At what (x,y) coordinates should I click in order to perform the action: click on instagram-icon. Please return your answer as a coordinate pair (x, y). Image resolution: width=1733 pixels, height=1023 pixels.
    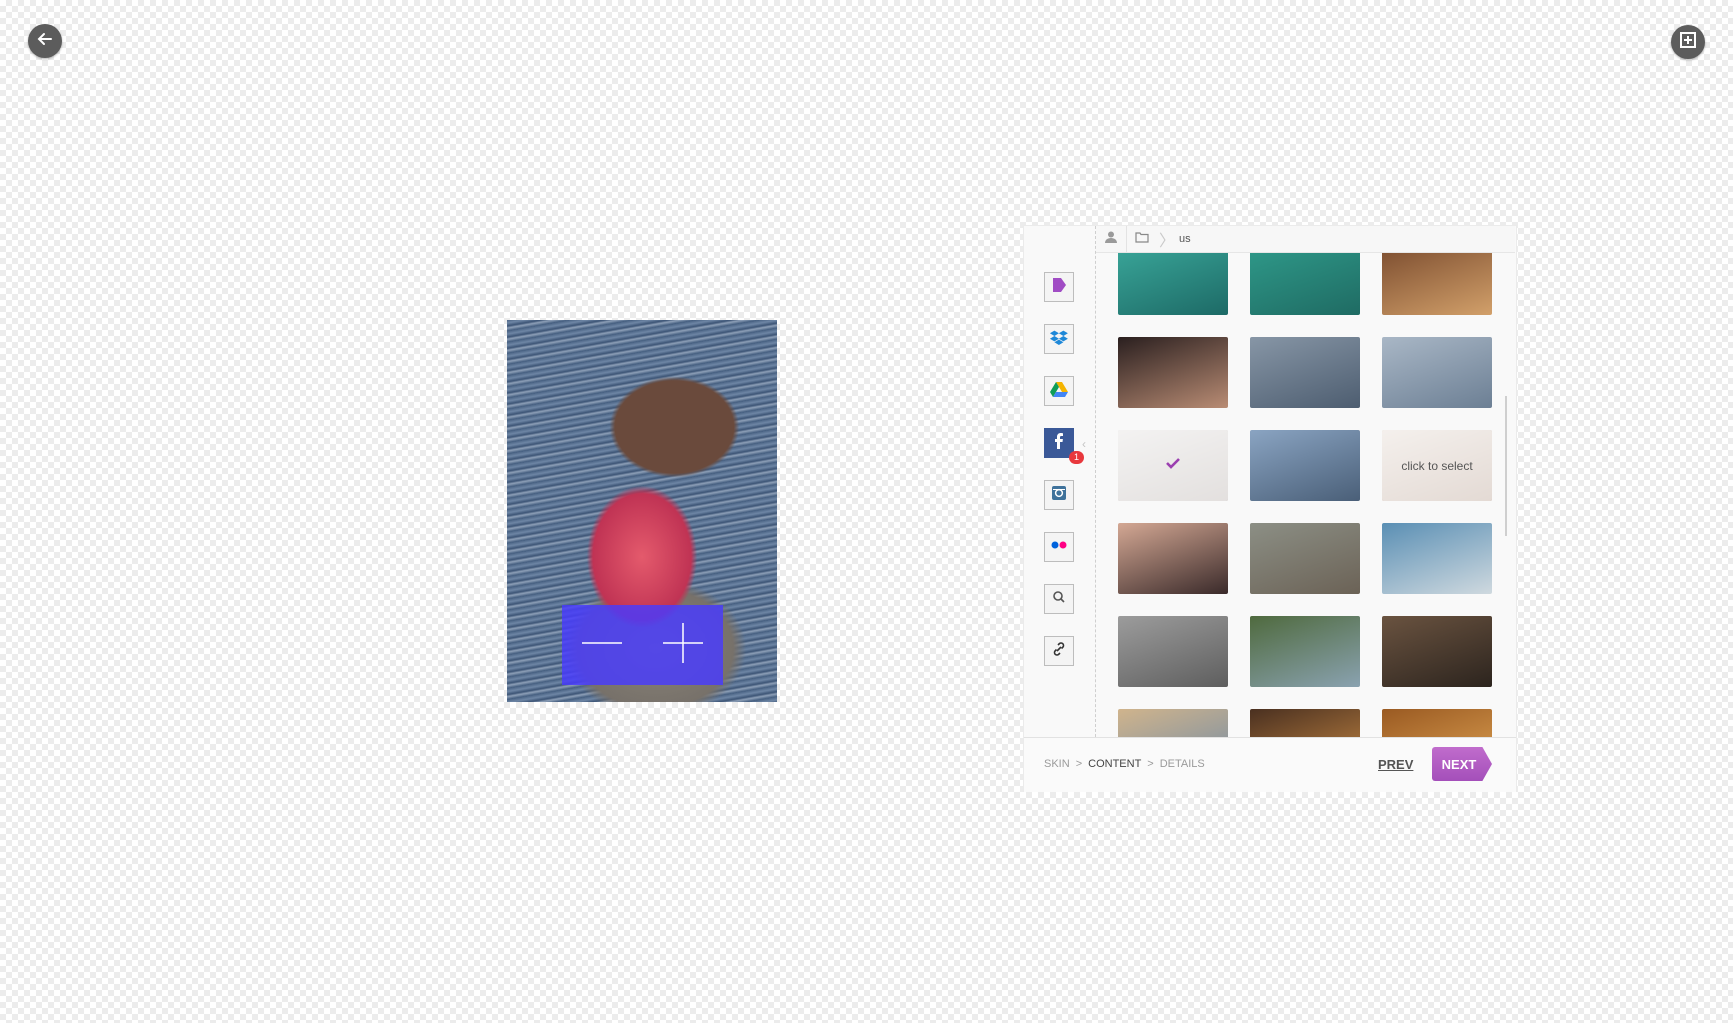
    Looking at the image, I should click on (1059, 495).